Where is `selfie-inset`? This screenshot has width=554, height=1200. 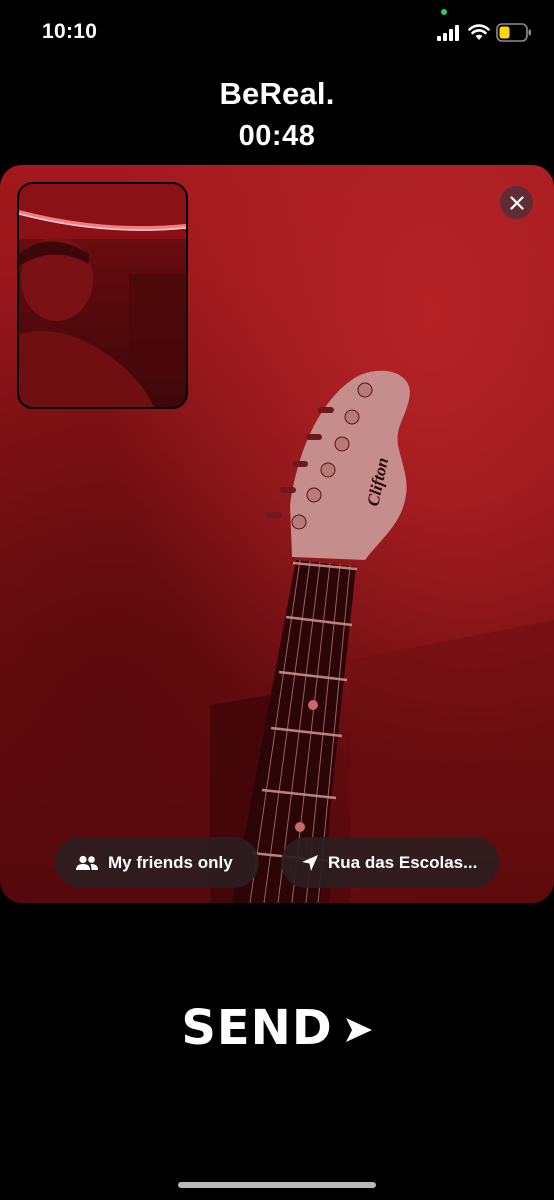 selfie-inset is located at coordinates (102, 295).